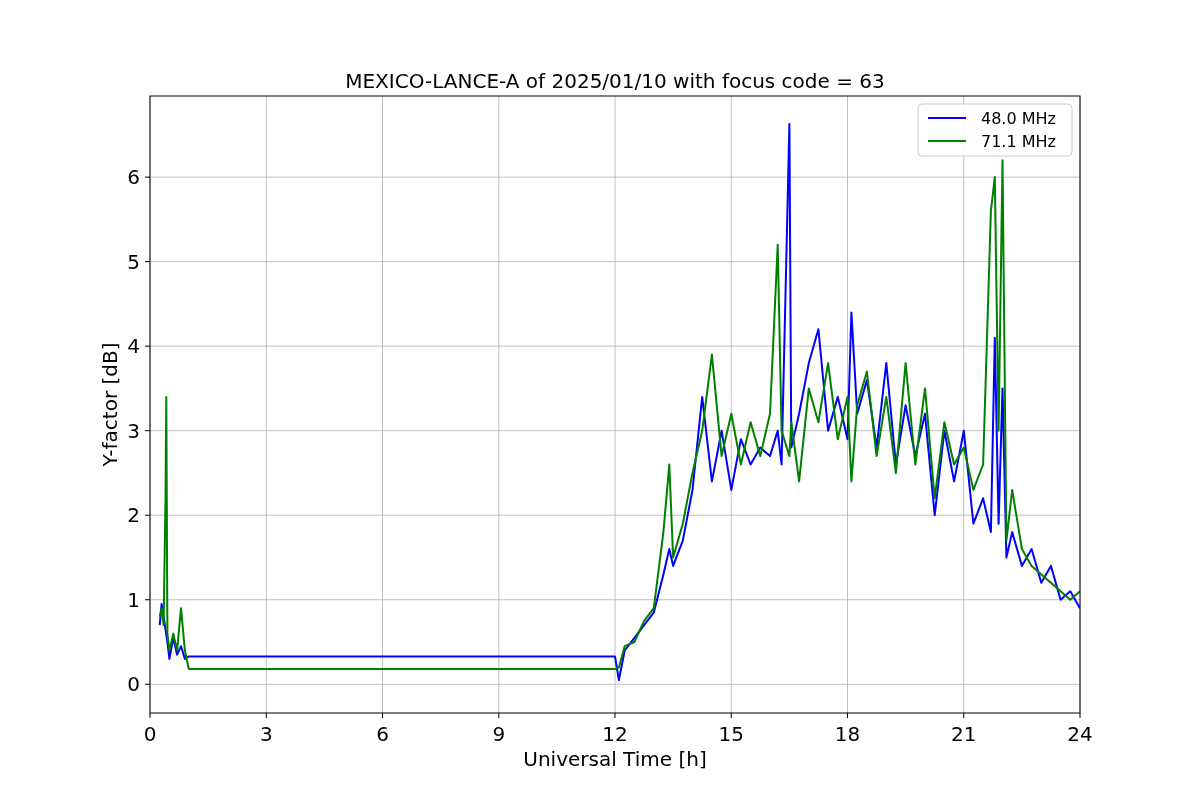 The width and height of the screenshot is (1200, 800). I want to click on tick-label: 18, so click(847, 734).